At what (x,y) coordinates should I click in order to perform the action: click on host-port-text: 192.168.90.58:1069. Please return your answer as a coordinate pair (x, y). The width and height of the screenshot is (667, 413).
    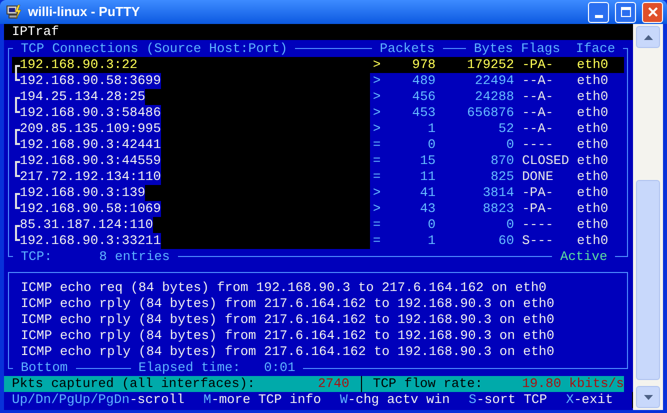
    Looking at the image, I should click on (90, 208).